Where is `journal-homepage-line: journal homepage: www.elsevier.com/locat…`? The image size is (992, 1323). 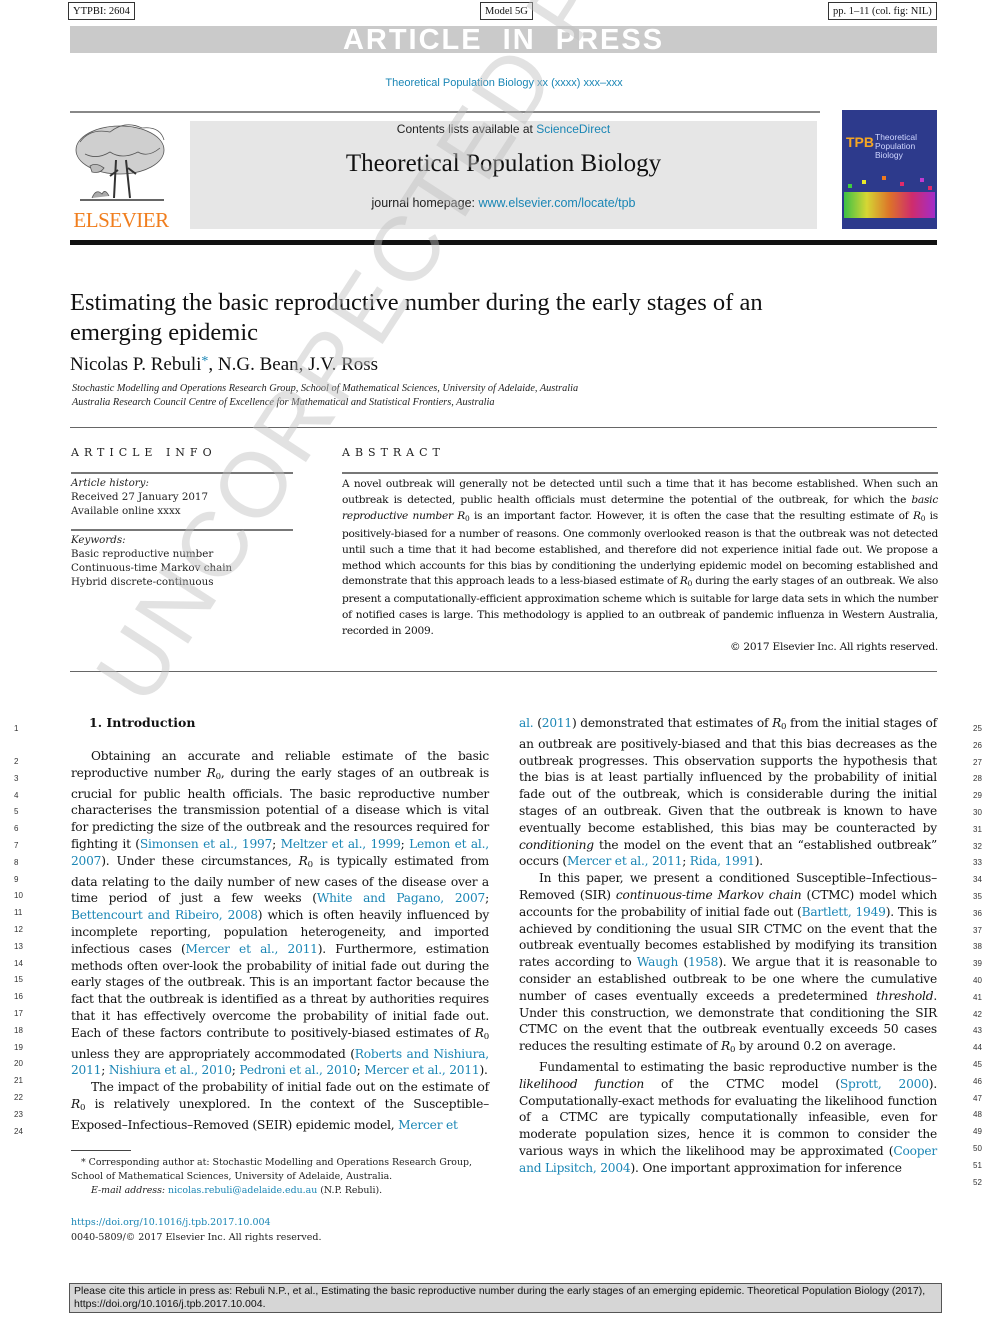
journal-homepage-line: journal homepage: www.elsevier.com/locat… is located at coordinates (503, 203).